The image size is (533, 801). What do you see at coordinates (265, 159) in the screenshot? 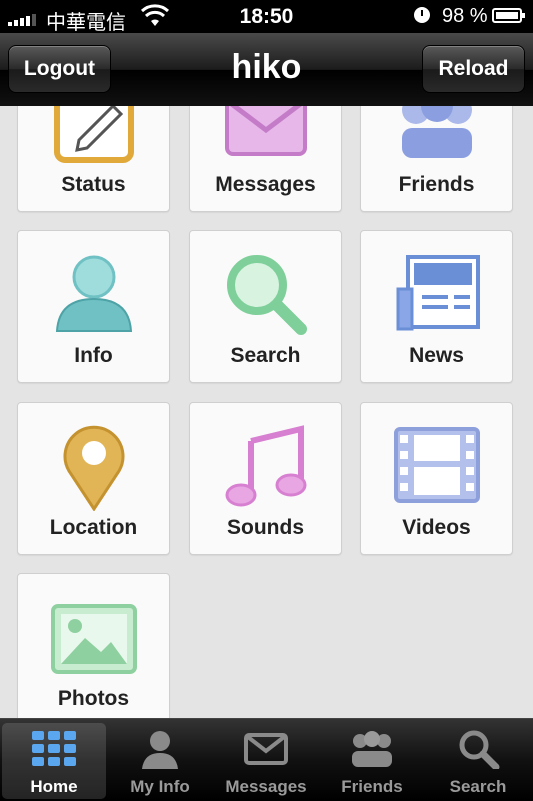
I see `tile-messages: Messages` at bounding box center [265, 159].